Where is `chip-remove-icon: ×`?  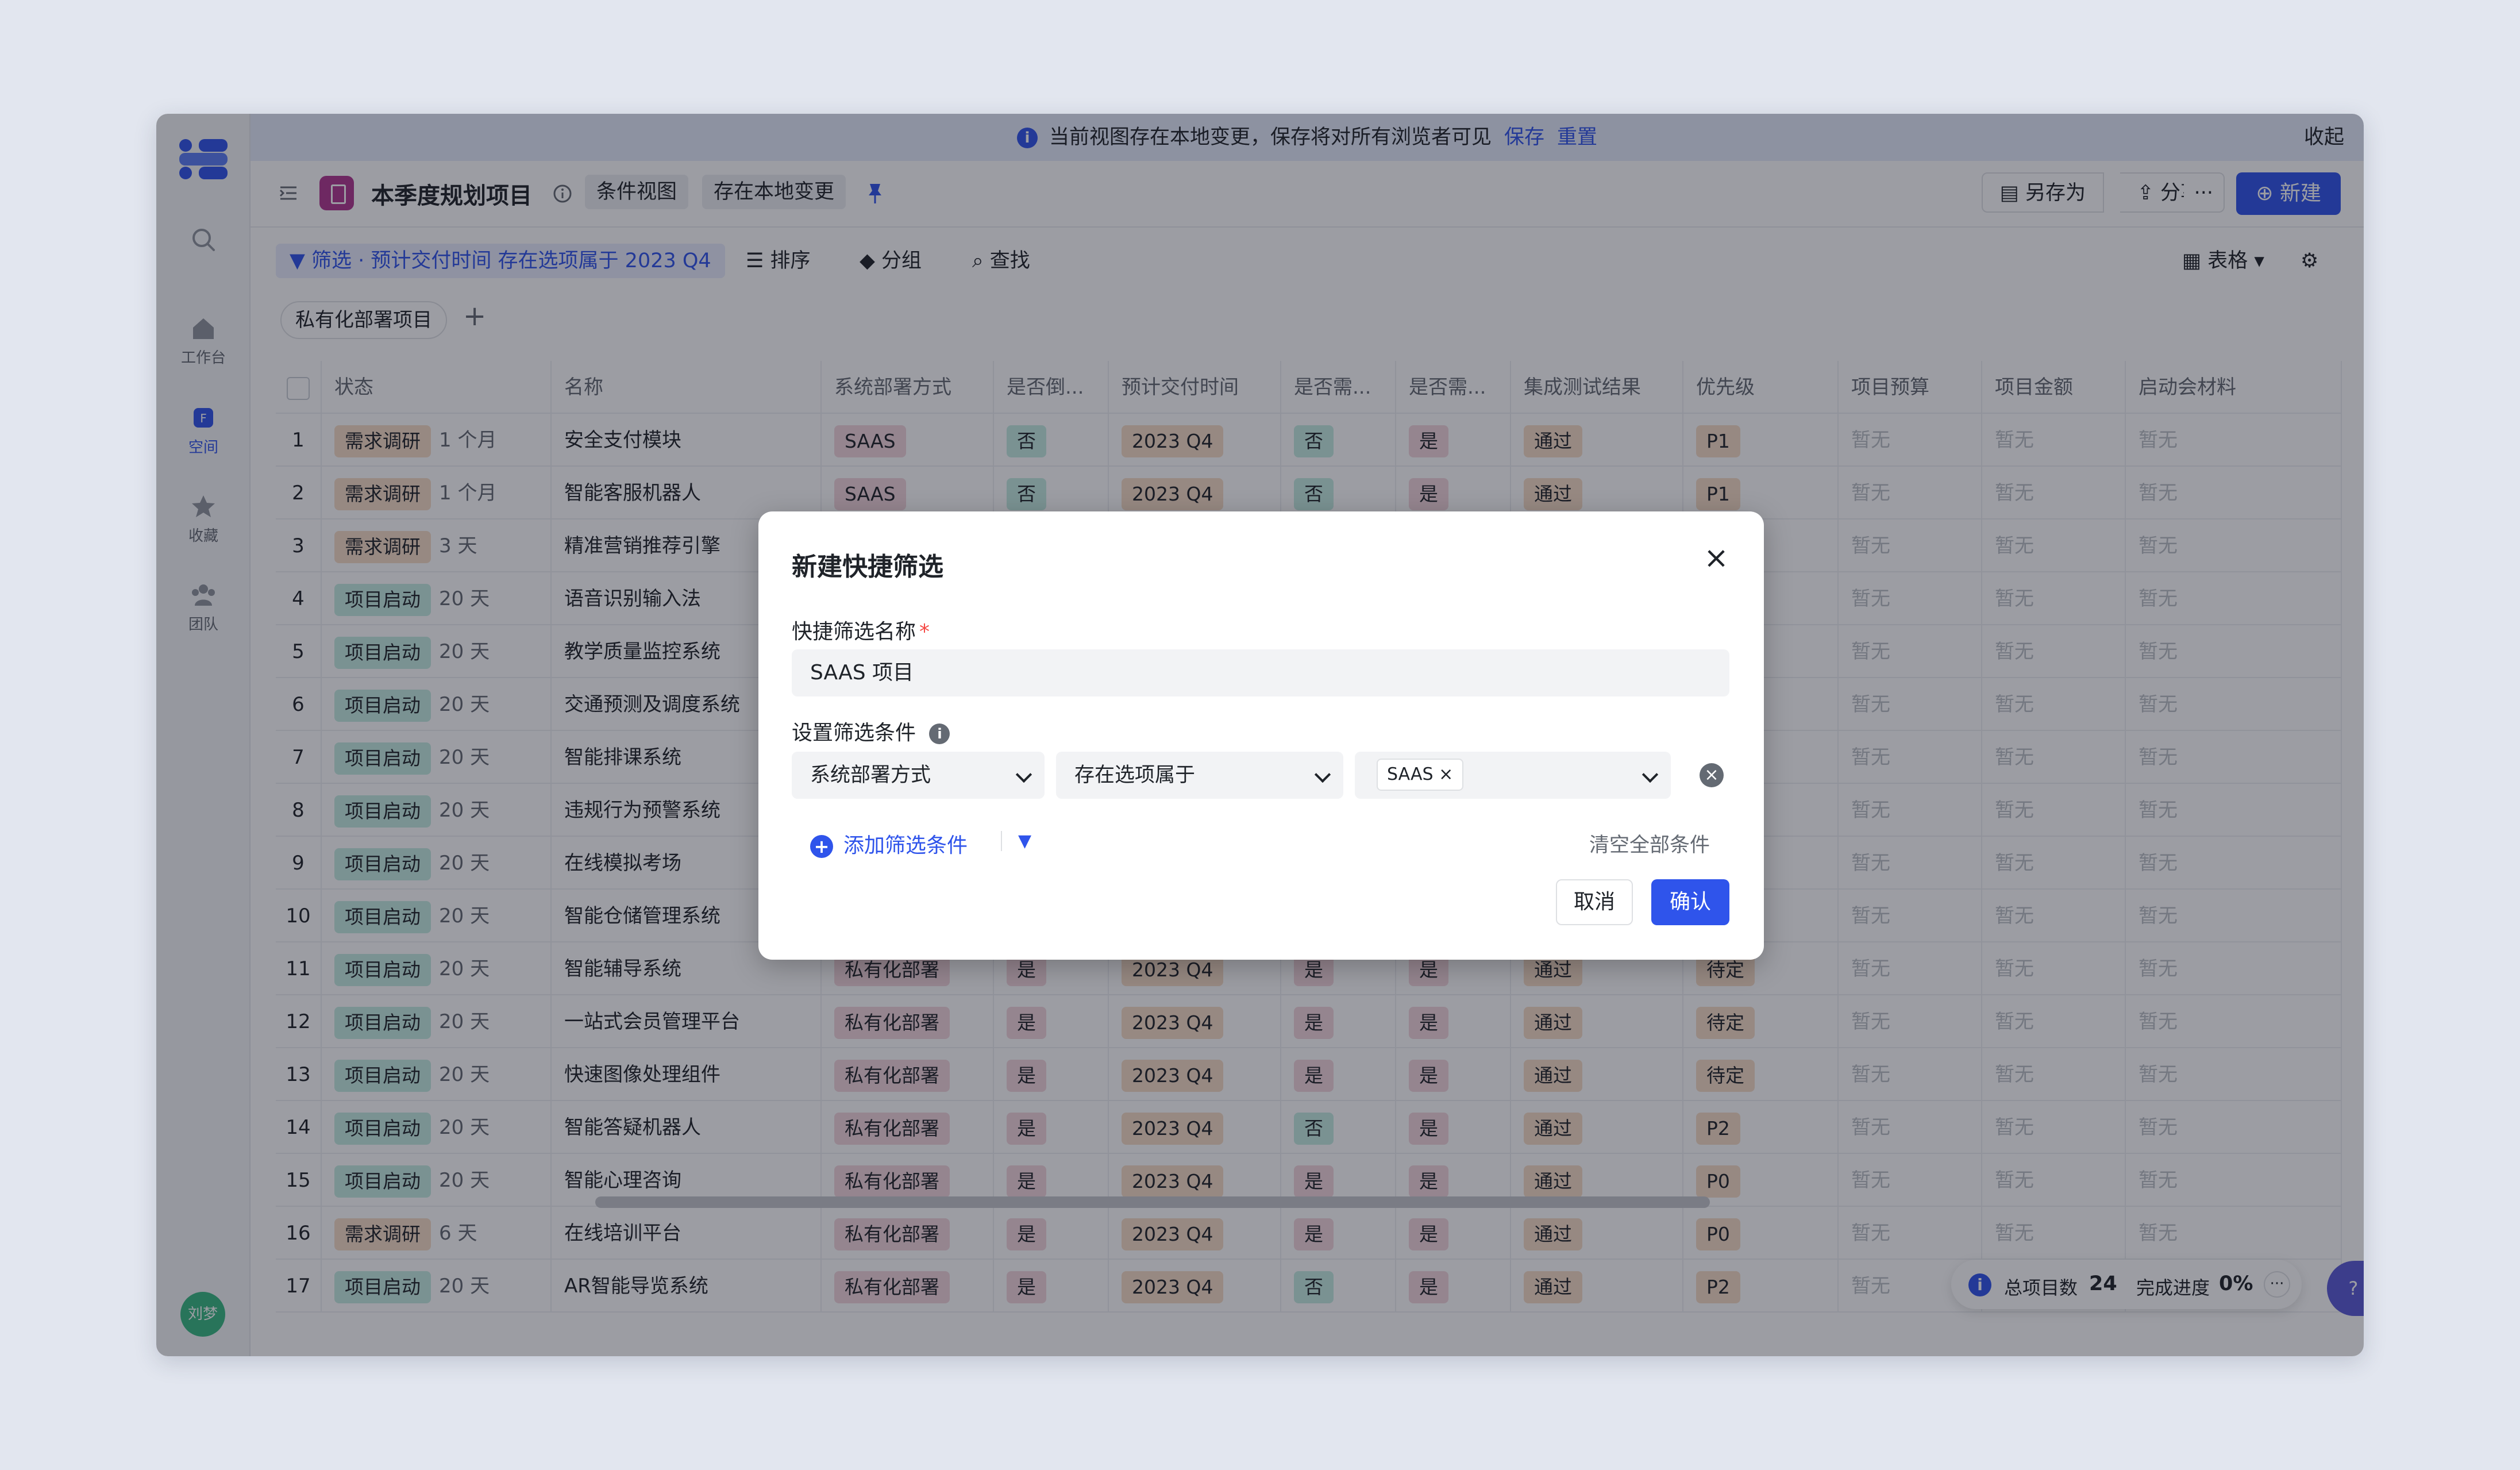
chip-remove-icon: × is located at coordinates (1446, 774).